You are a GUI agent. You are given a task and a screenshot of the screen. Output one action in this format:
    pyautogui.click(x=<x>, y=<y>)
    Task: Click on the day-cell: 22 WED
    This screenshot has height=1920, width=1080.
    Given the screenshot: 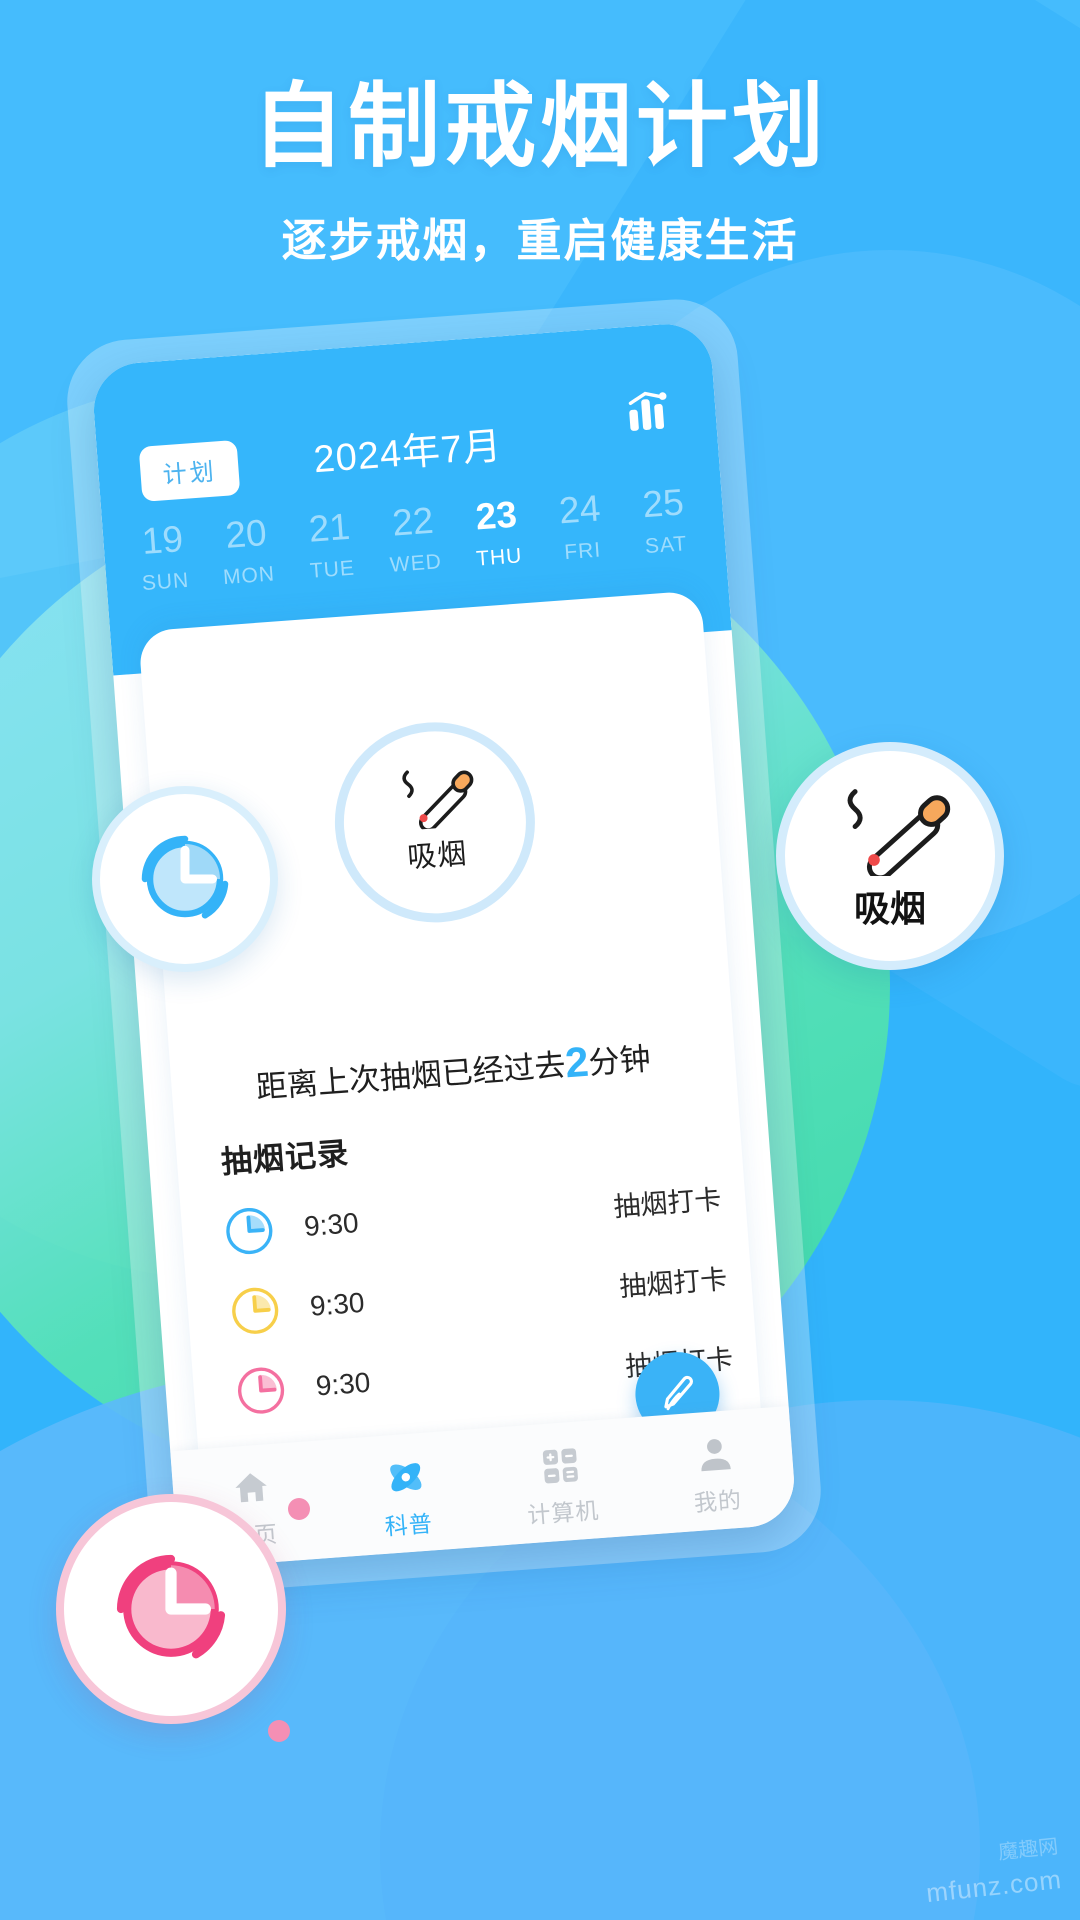 What is the action you would take?
    pyautogui.click(x=413, y=538)
    